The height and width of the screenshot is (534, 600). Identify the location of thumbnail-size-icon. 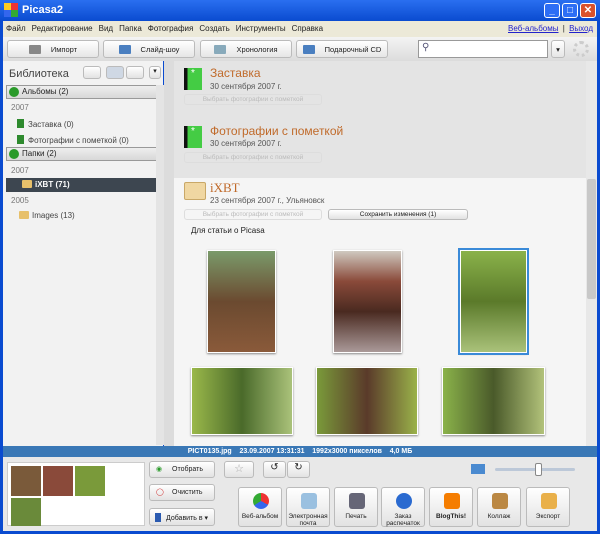
(478, 469).